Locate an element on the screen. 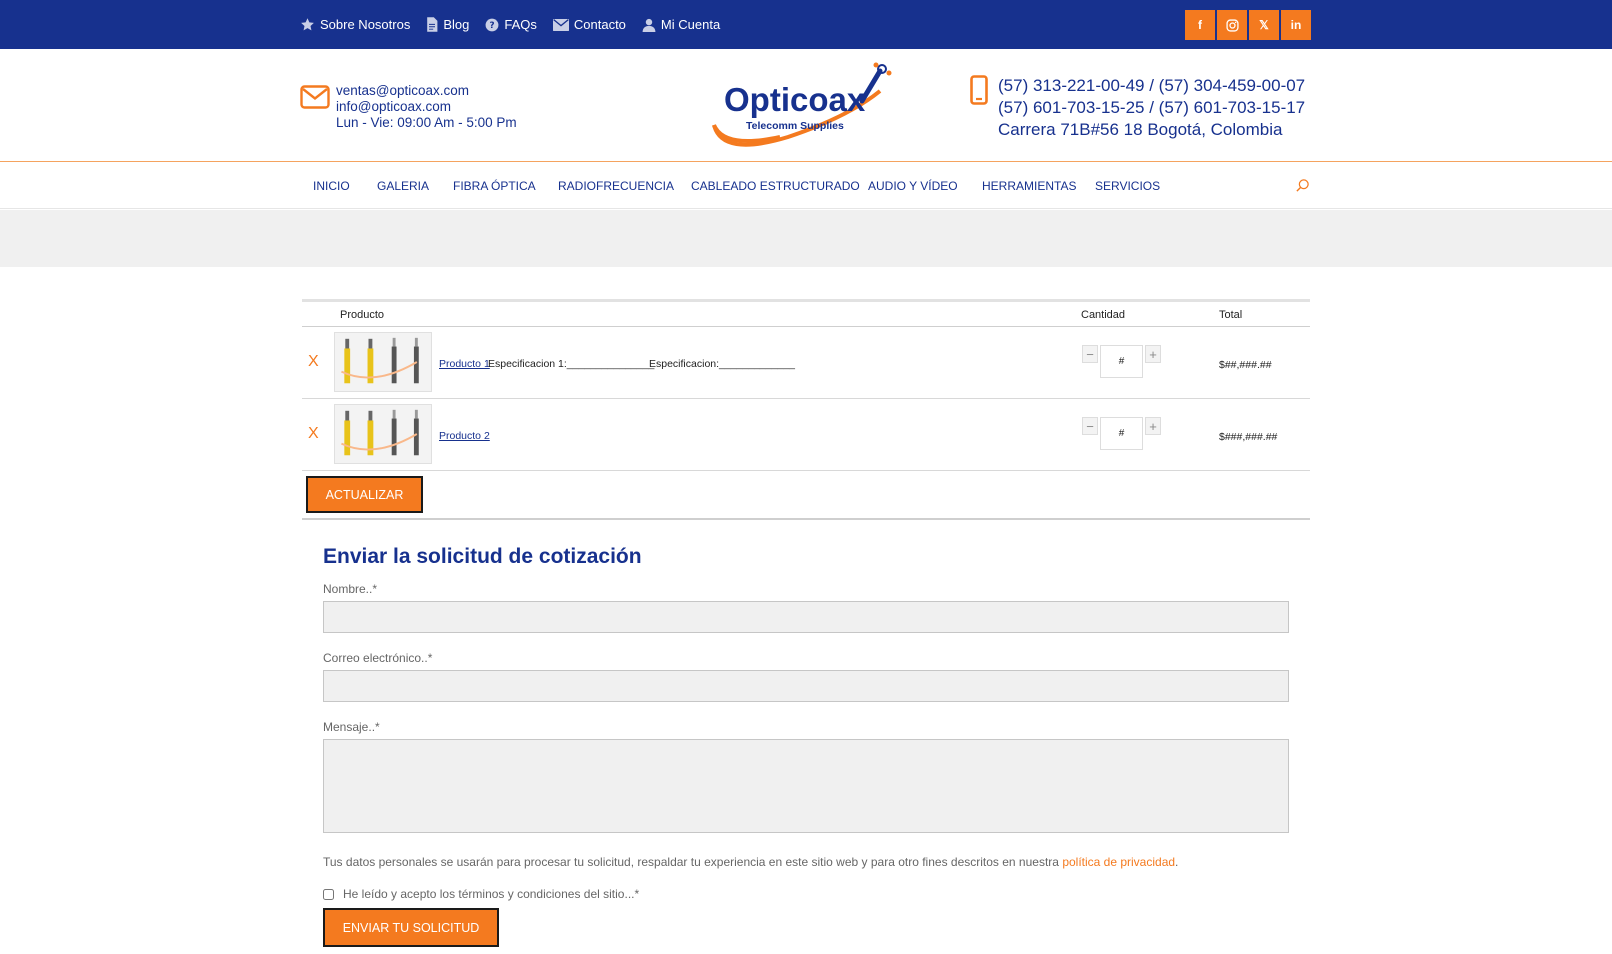  top-link-faqs: ? FAQs is located at coordinates (511, 24).